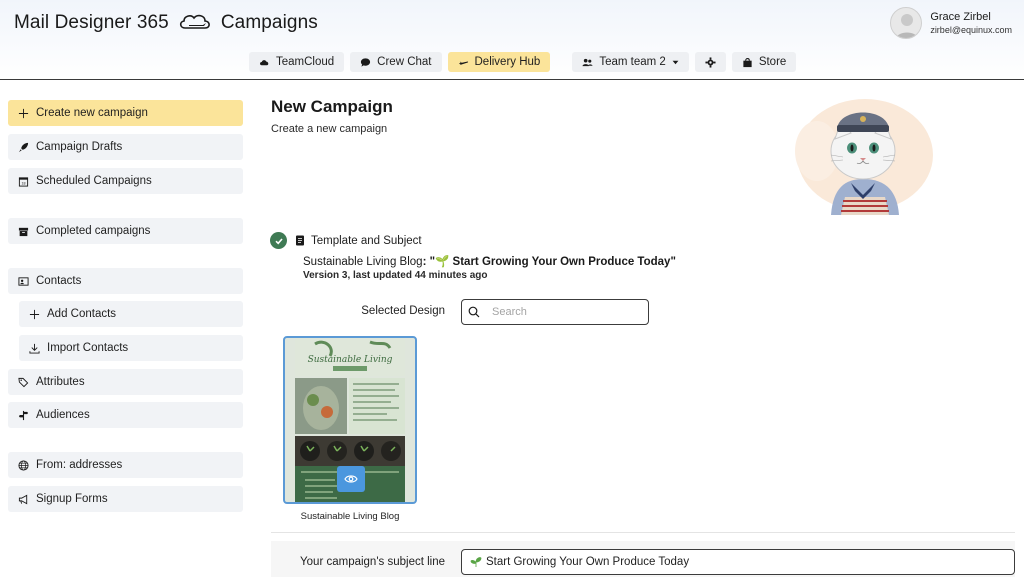  Describe the element at coordinates (305, 62) in the screenshot. I see `teamcloud-label: TeamCloud` at that location.